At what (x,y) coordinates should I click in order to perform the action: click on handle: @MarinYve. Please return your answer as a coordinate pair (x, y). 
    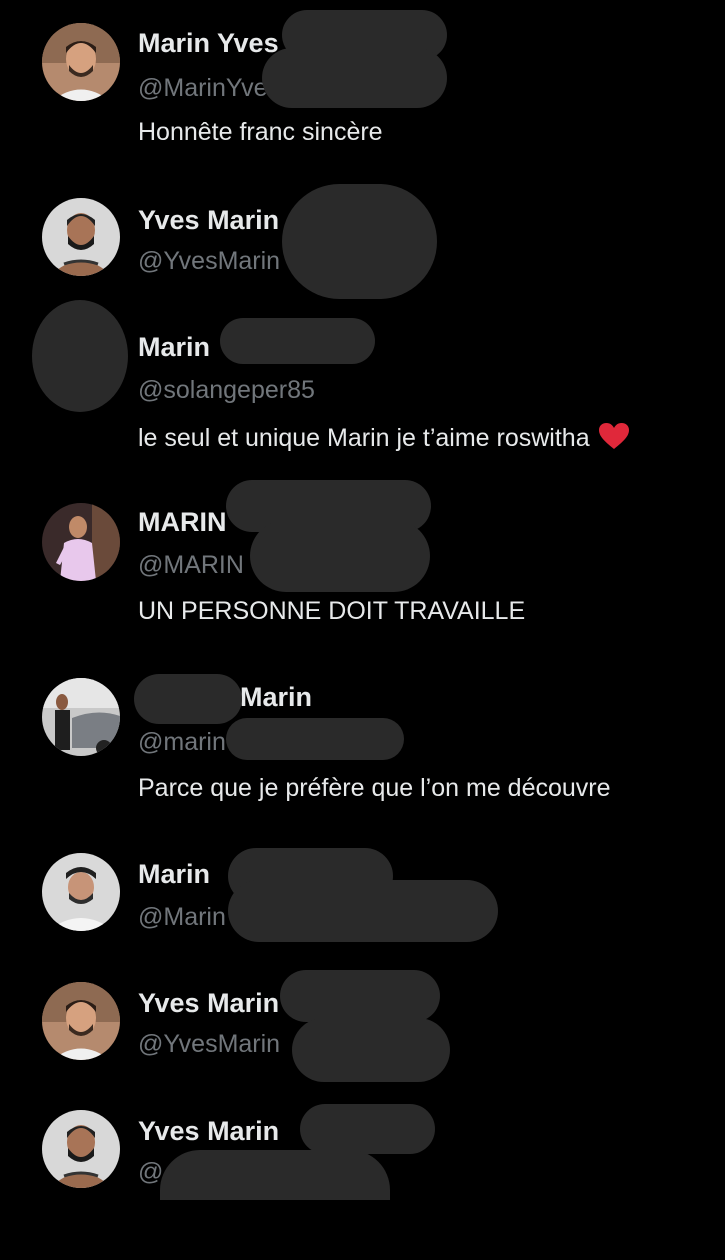
    Looking at the image, I should click on (203, 88).